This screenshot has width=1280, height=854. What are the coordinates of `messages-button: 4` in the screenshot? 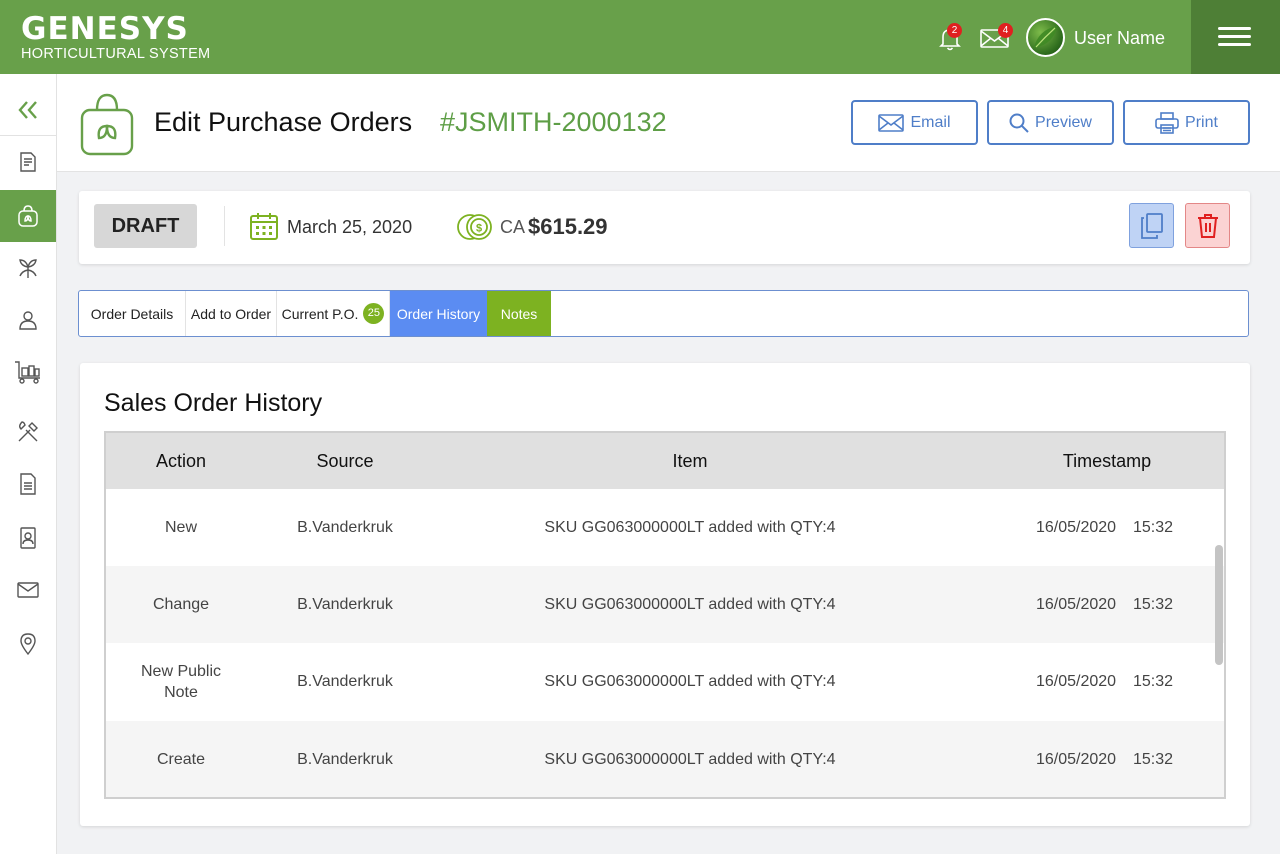 It's located at (996, 37).